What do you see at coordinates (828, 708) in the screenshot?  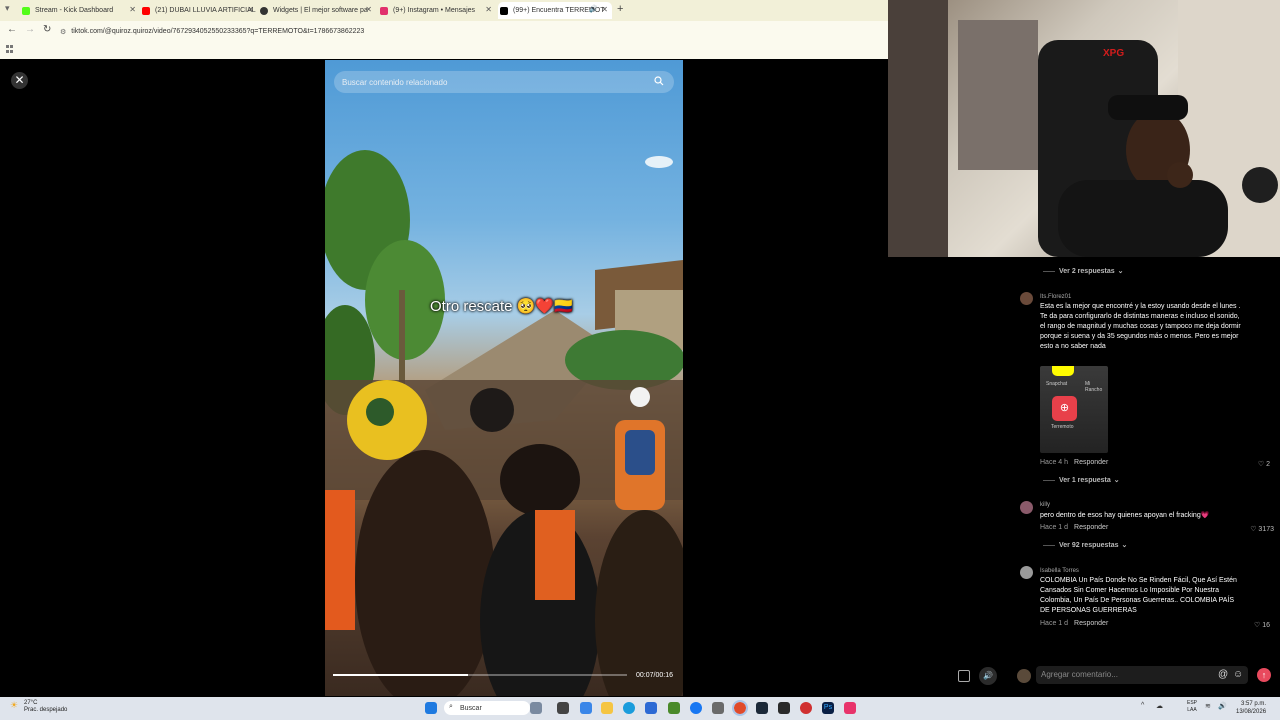 I see `photoshop-icon: Ps` at bounding box center [828, 708].